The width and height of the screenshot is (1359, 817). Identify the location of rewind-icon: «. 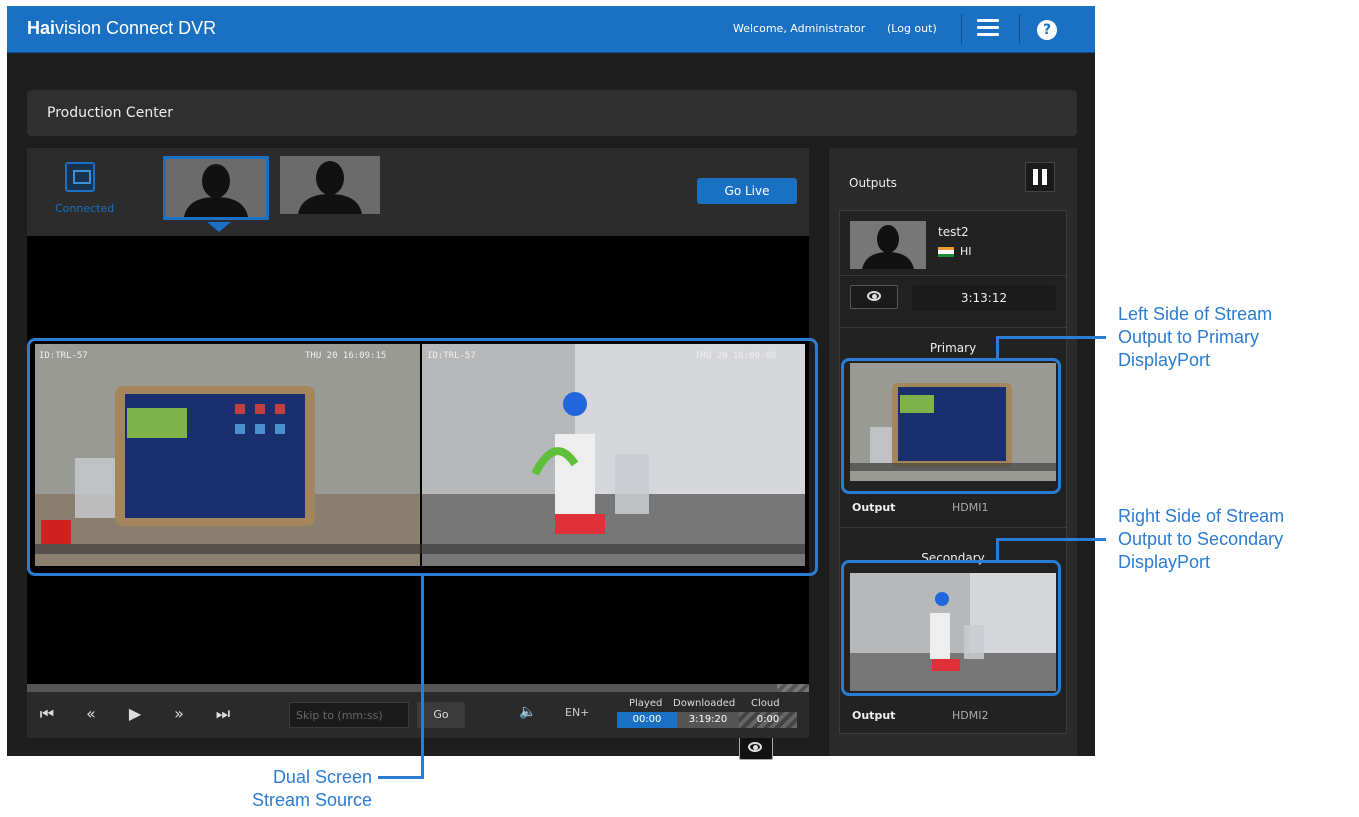
(91, 713).